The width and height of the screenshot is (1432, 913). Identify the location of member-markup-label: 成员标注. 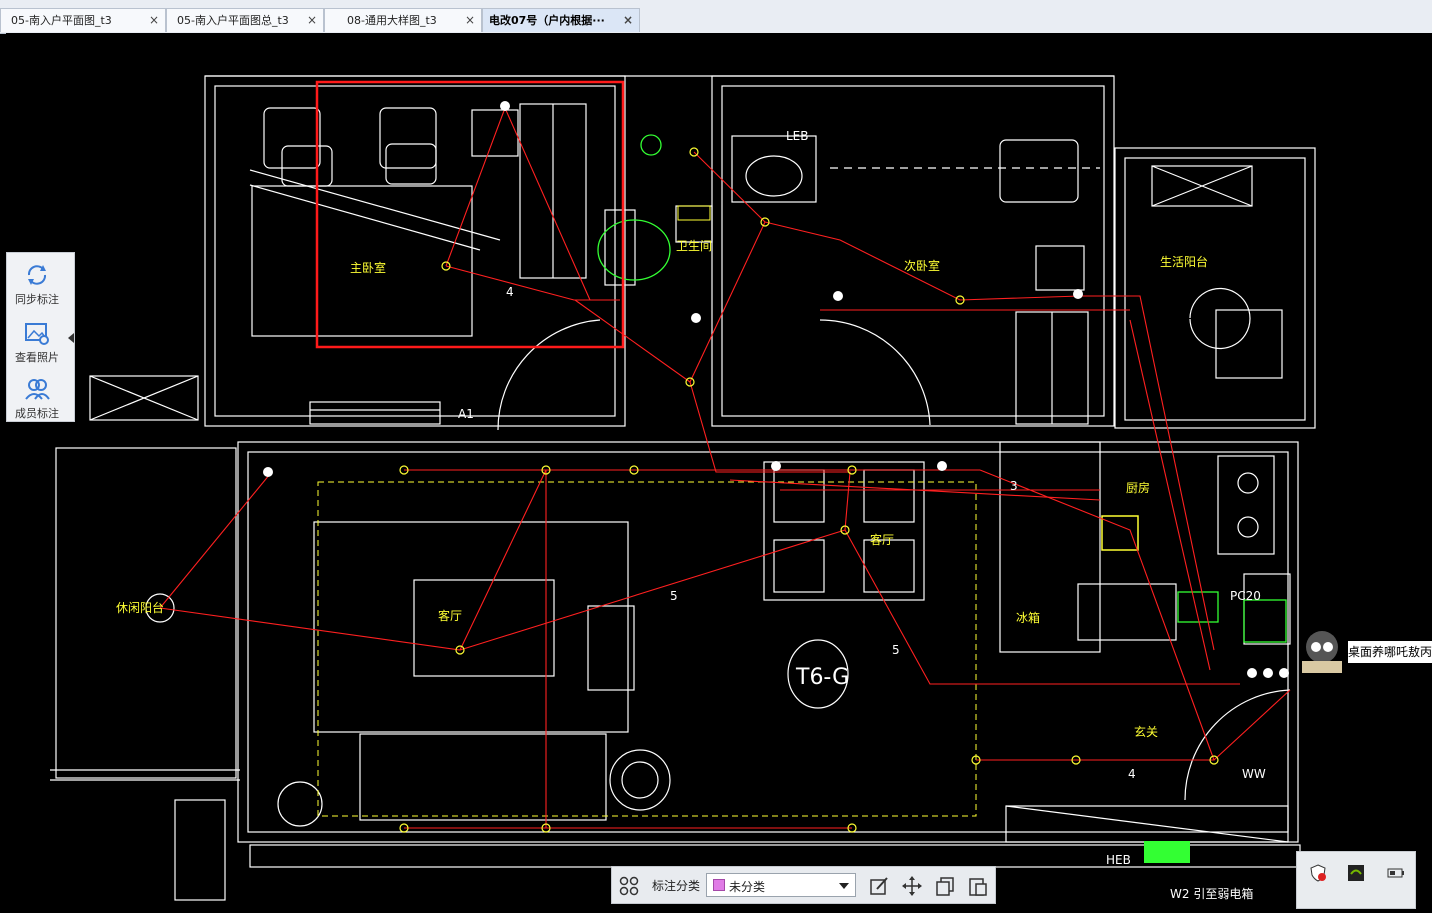
(37, 413).